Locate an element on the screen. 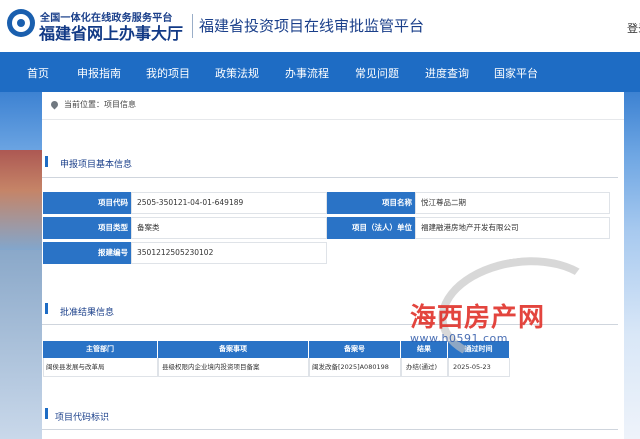 The width and height of the screenshot is (640, 439). nav-process: 办事流程 is located at coordinates (307, 73).